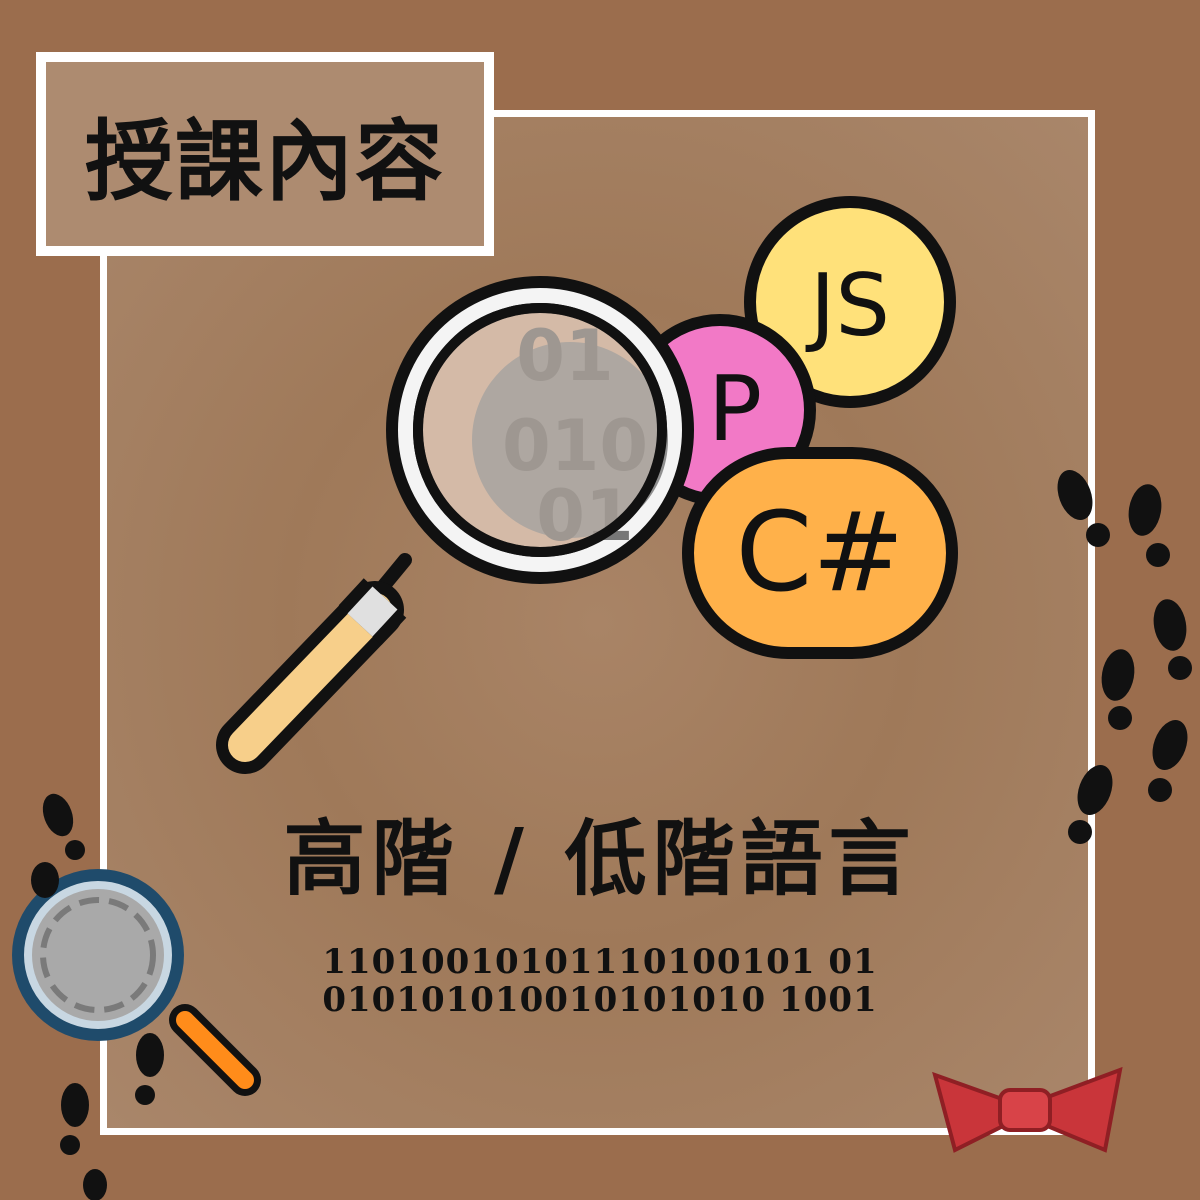 The width and height of the screenshot is (1200, 1200). Describe the element at coordinates (735, 409) in the screenshot. I see `p-label: P` at that location.